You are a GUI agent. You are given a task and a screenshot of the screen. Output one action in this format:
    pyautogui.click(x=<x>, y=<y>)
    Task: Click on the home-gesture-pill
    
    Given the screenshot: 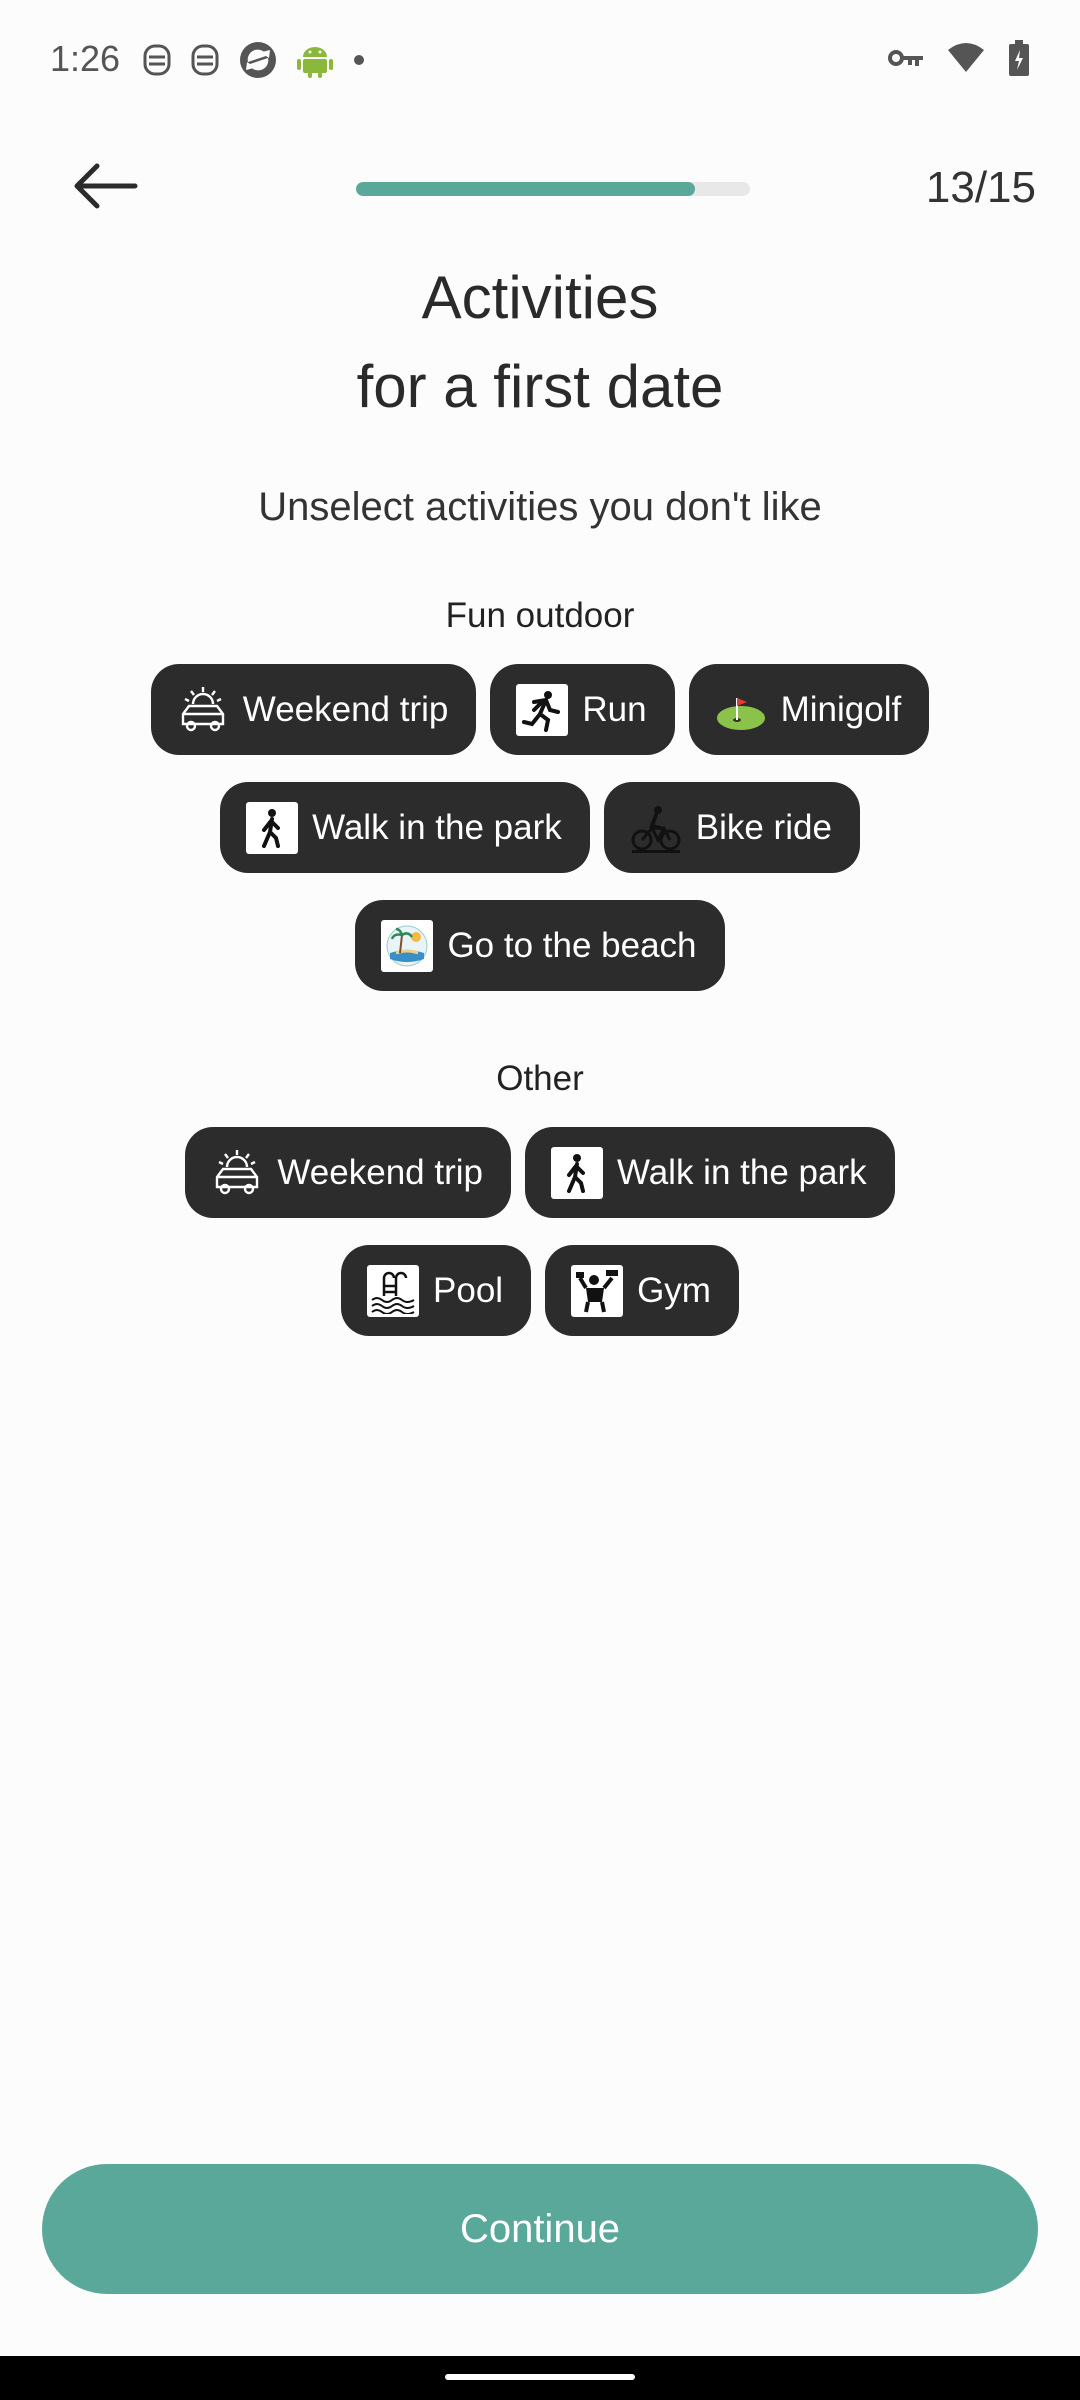 What is the action you would take?
    pyautogui.click(x=540, y=2377)
    